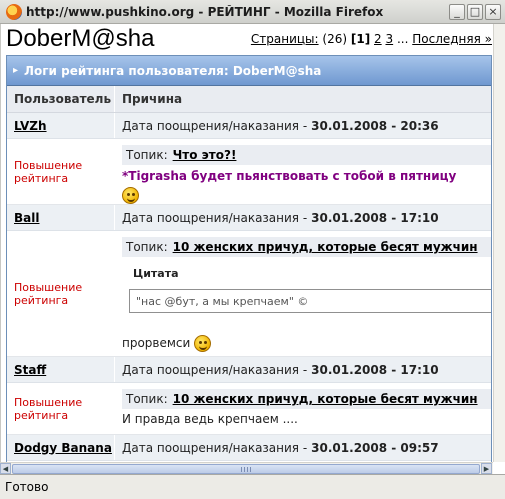  Describe the element at coordinates (203, 343) in the screenshot. I see `smiley-flex-icon` at that location.